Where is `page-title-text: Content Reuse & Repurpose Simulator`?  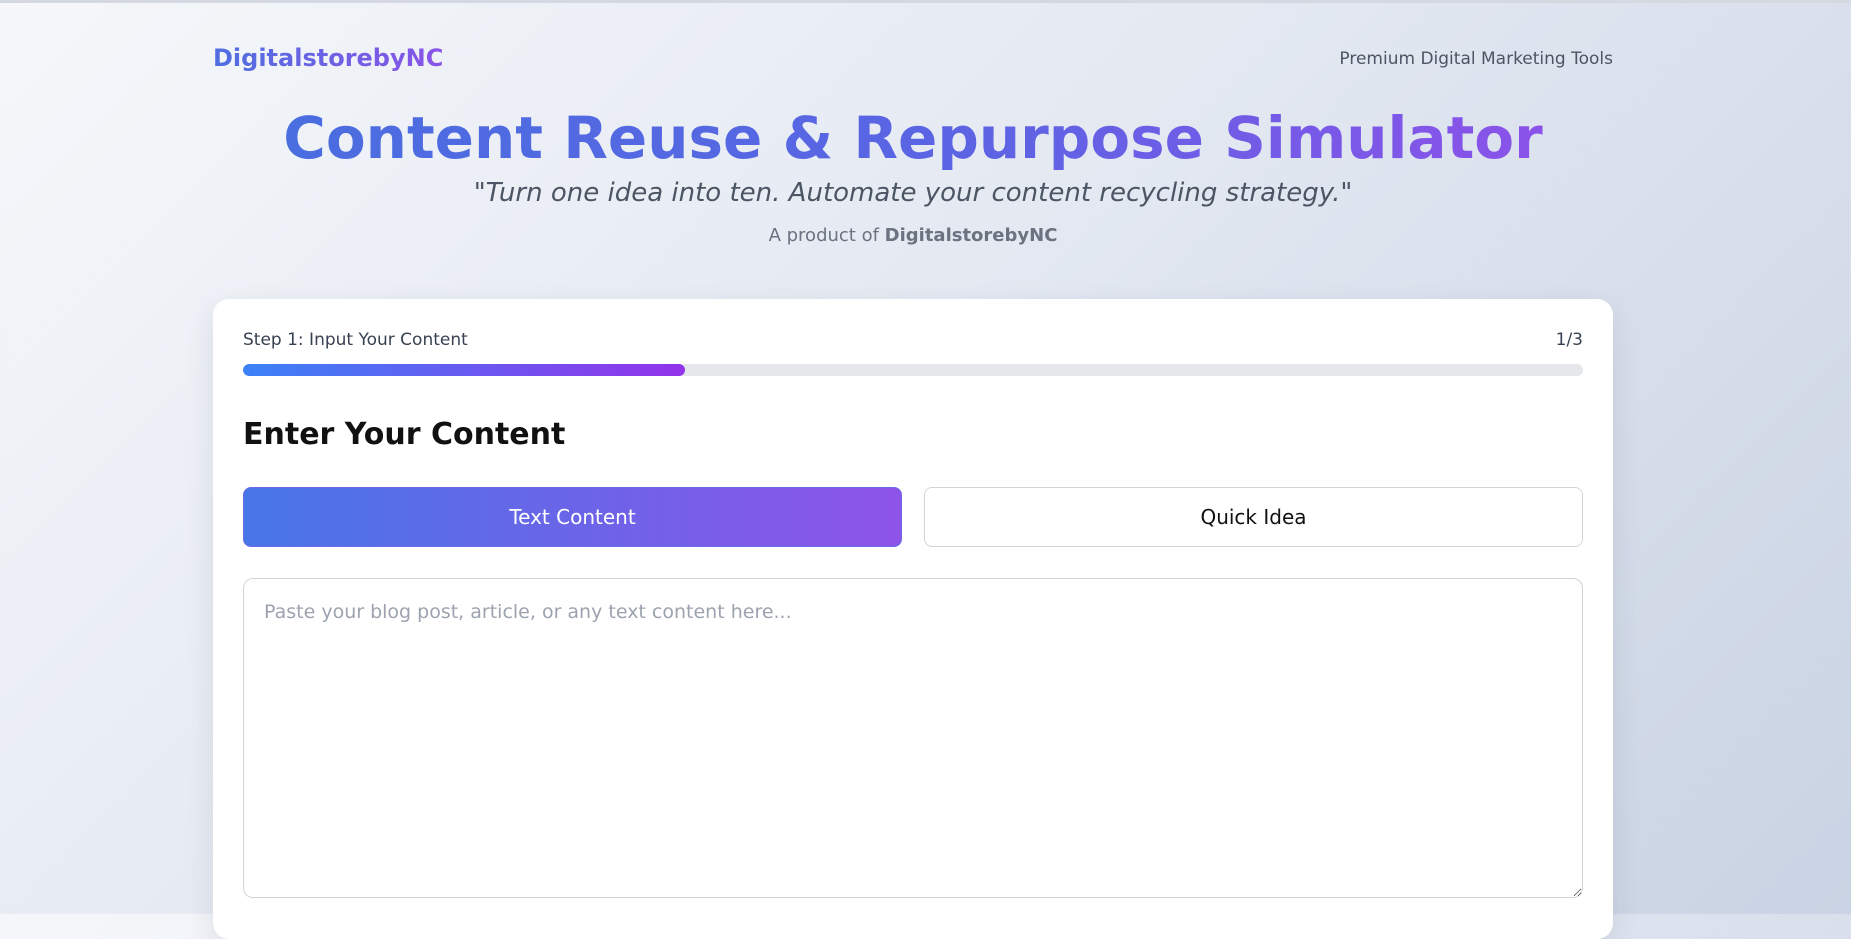 page-title-text: Content Reuse & Repurpose Simulator is located at coordinates (913, 138).